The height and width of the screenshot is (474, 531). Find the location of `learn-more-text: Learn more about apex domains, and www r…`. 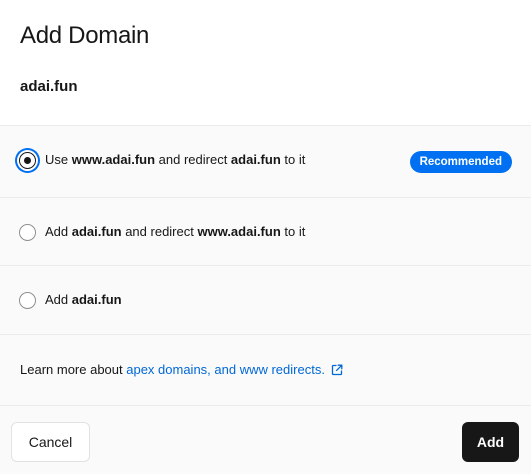

learn-more-text: Learn more about apex domains, and www r… is located at coordinates (181, 369).